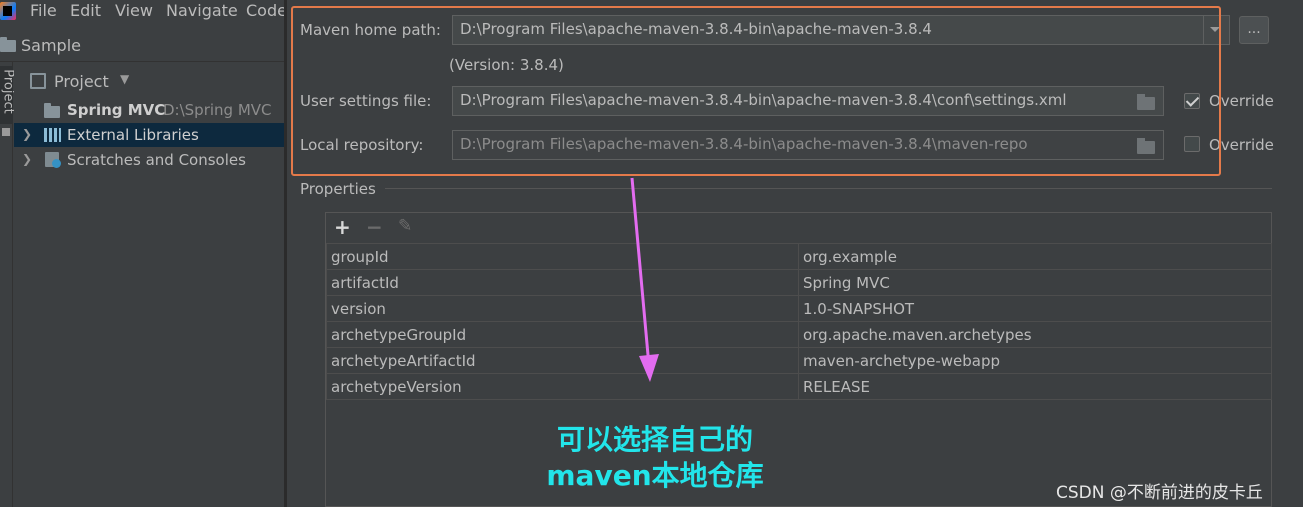 Image resolution: width=1303 pixels, height=507 pixels. I want to click on table-row: version 1.0-SNAPSHOT, so click(799, 308).